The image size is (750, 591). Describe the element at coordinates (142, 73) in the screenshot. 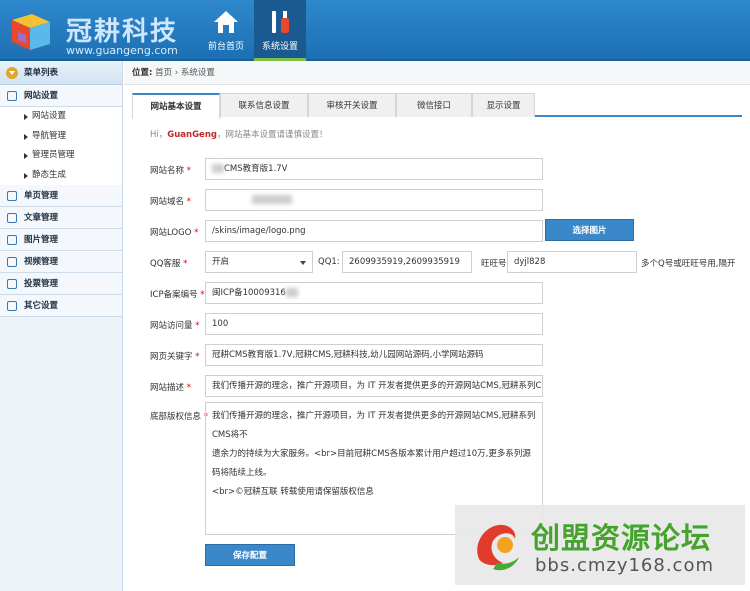

I see `breadcrumb-prefix: 位置:` at that location.